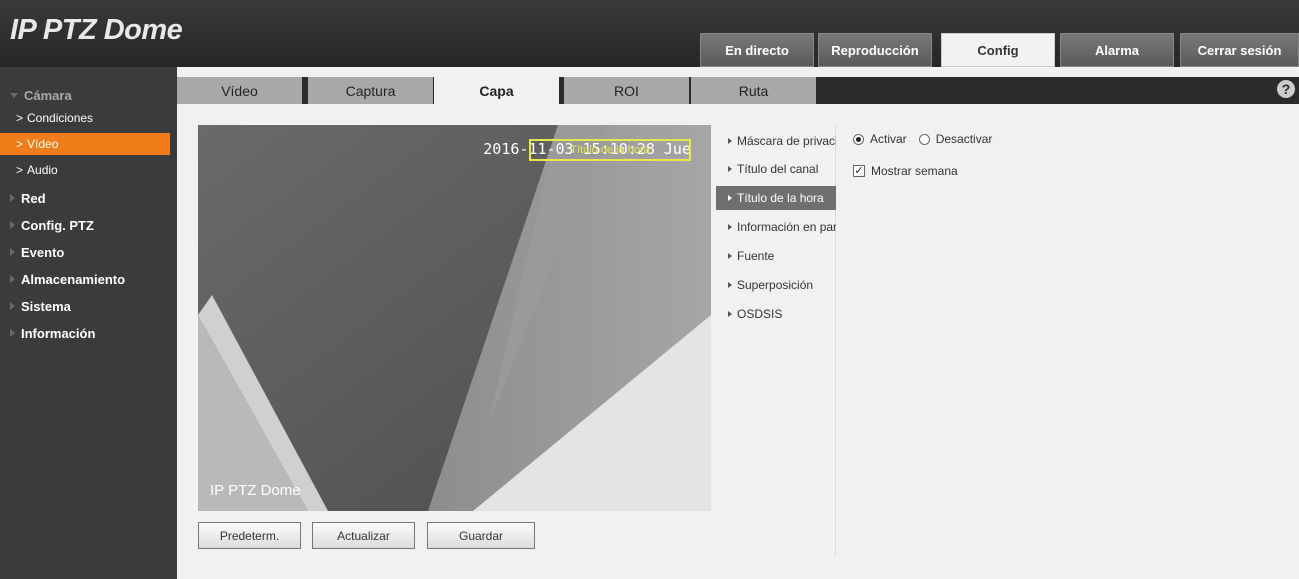  I want to click on tab-roi: ROI, so click(626, 90).